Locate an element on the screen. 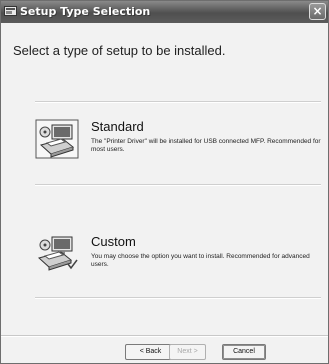 Image resolution: width=329 pixels, height=364 pixels. cancel-button: Cancel is located at coordinates (244, 352).